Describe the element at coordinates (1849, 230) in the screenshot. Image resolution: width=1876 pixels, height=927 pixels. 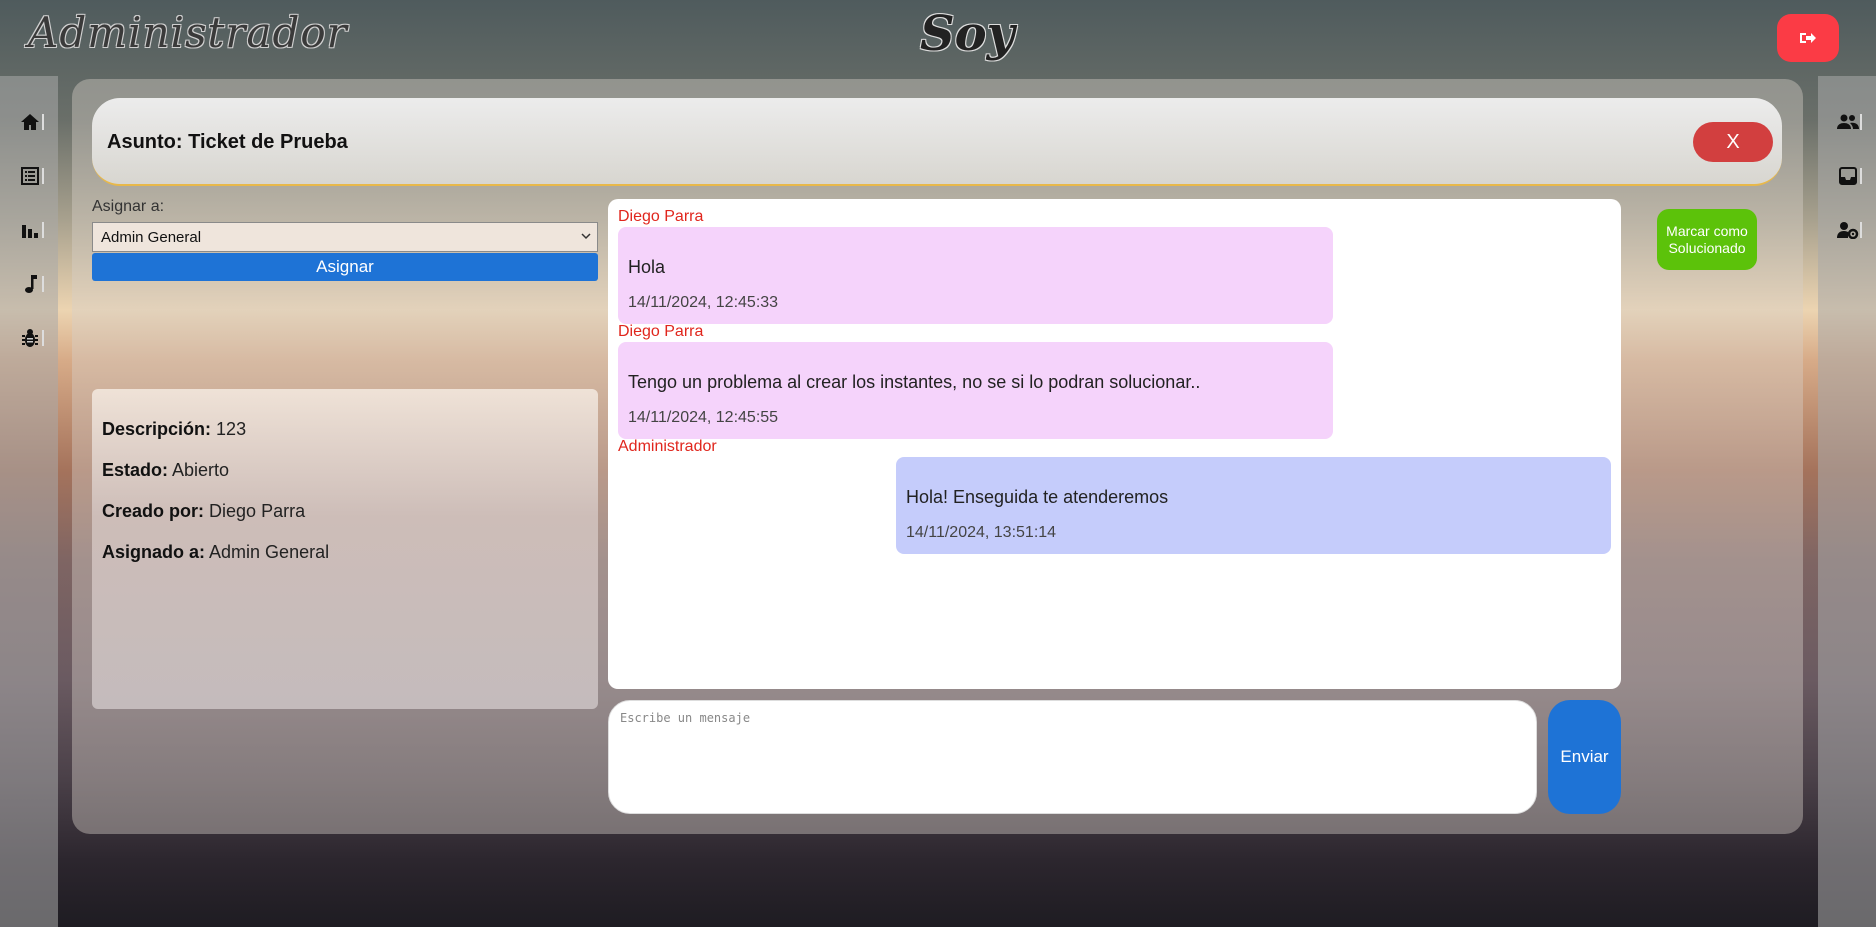
I see `user-settings-icon` at that location.